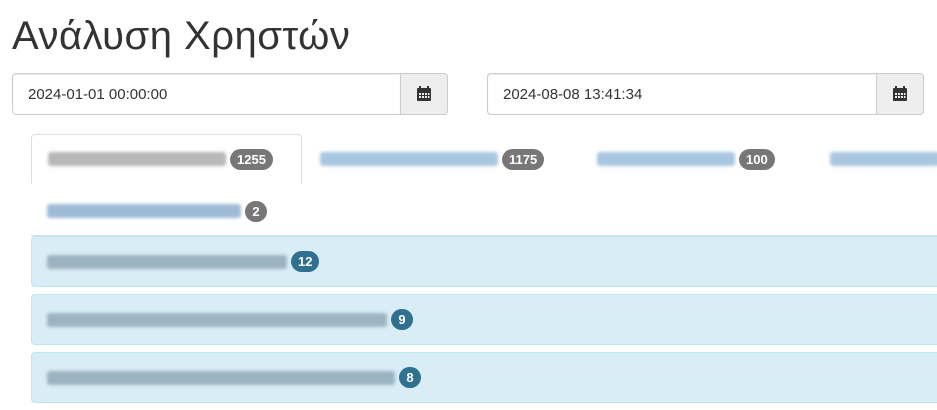 The image size is (937, 410). What do you see at coordinates (523, 159) in the screenshot?
I see `tab-count-badge: 1175` at bounding box center [523, 159].